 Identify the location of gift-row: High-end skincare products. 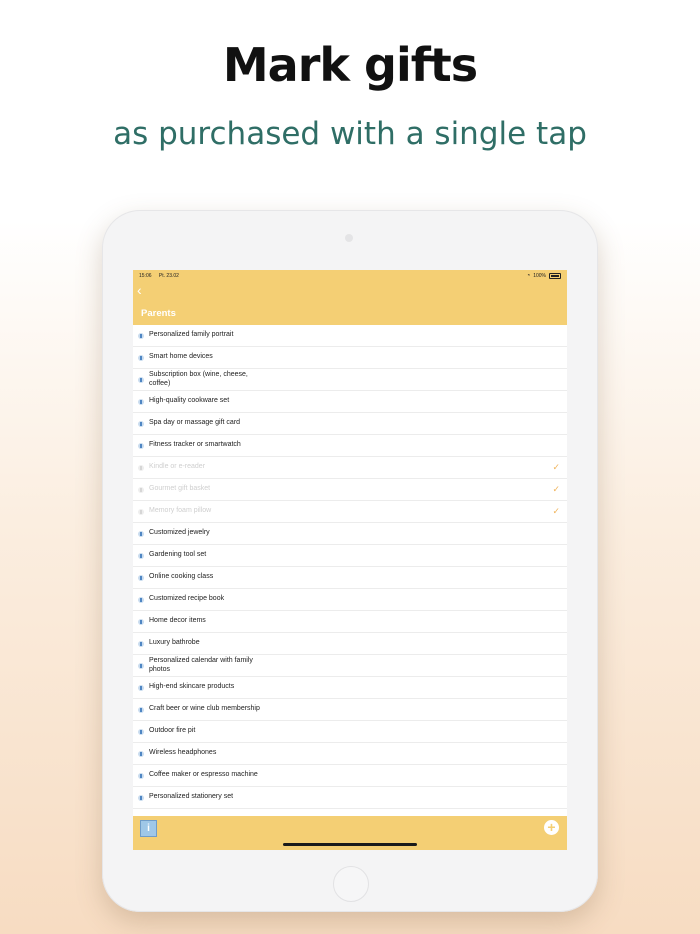
(350, 688).